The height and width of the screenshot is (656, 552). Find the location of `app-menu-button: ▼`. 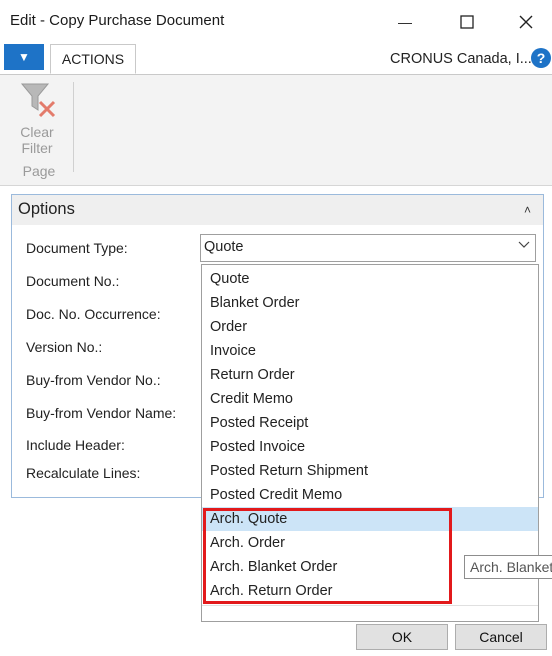

app-menu-button: ▼ is located at coordinates (24, 57).